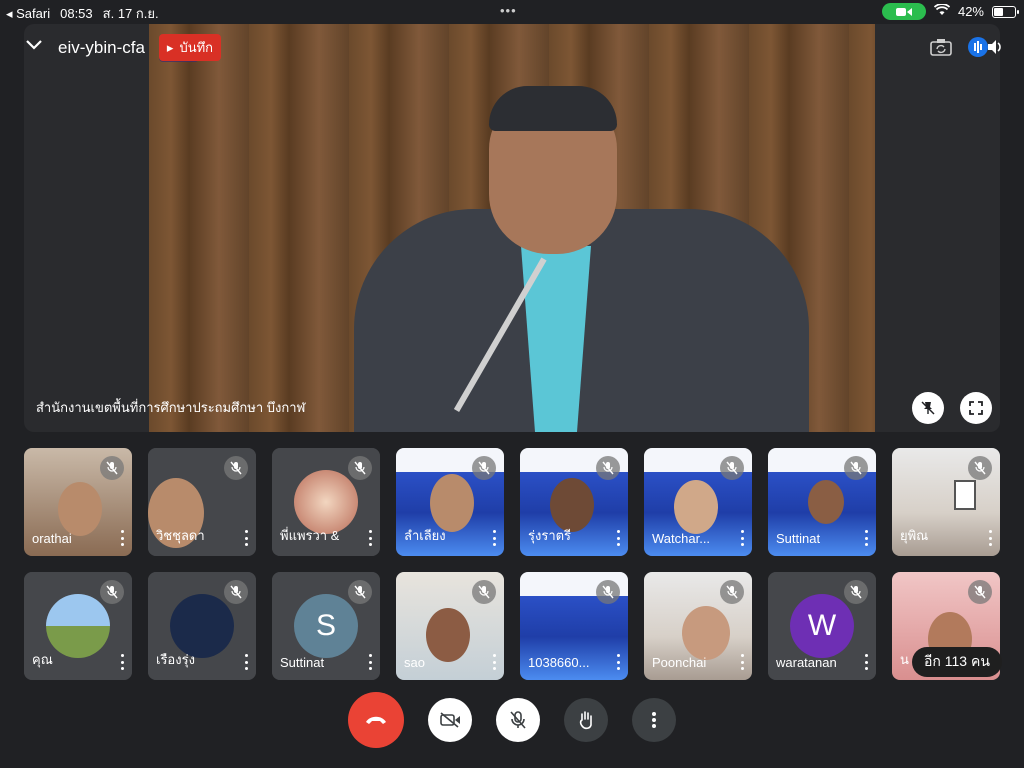 This screenshot has height=768, width=1024. What do you see at coordinates (175, 659) in the screenshot?
I see `participant-name: เรืองรุ่ง` at bounding box center [175, 659].